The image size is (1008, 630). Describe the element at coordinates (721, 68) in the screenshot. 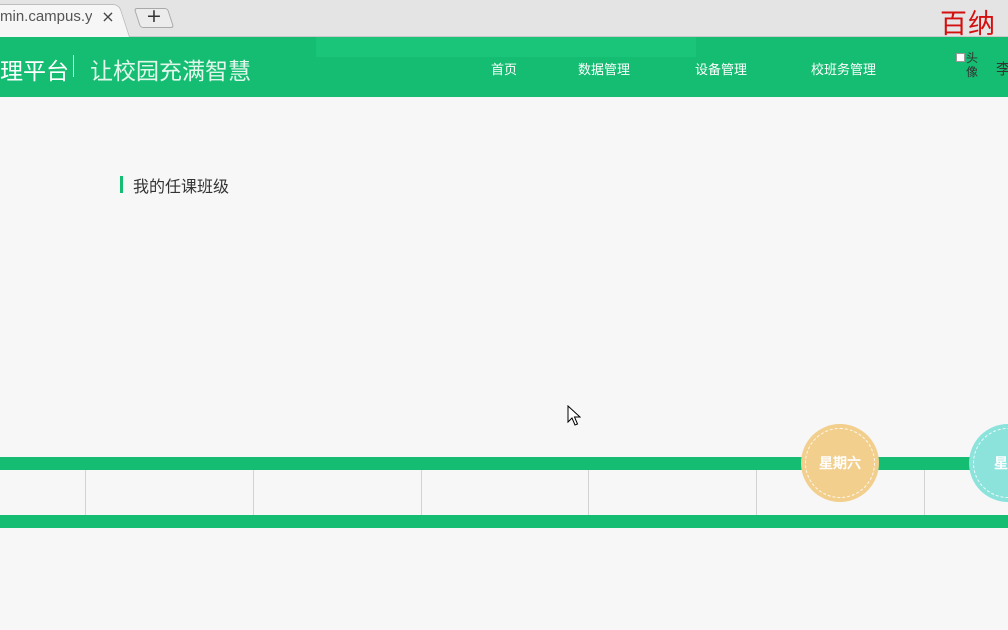

I see `nav-device-management: 设备管理` at that location.